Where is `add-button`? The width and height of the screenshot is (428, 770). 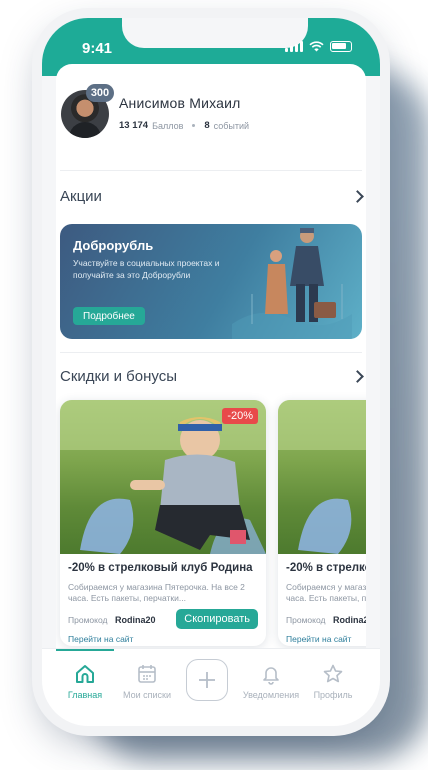
add-button is located at coordinates (207, 680).